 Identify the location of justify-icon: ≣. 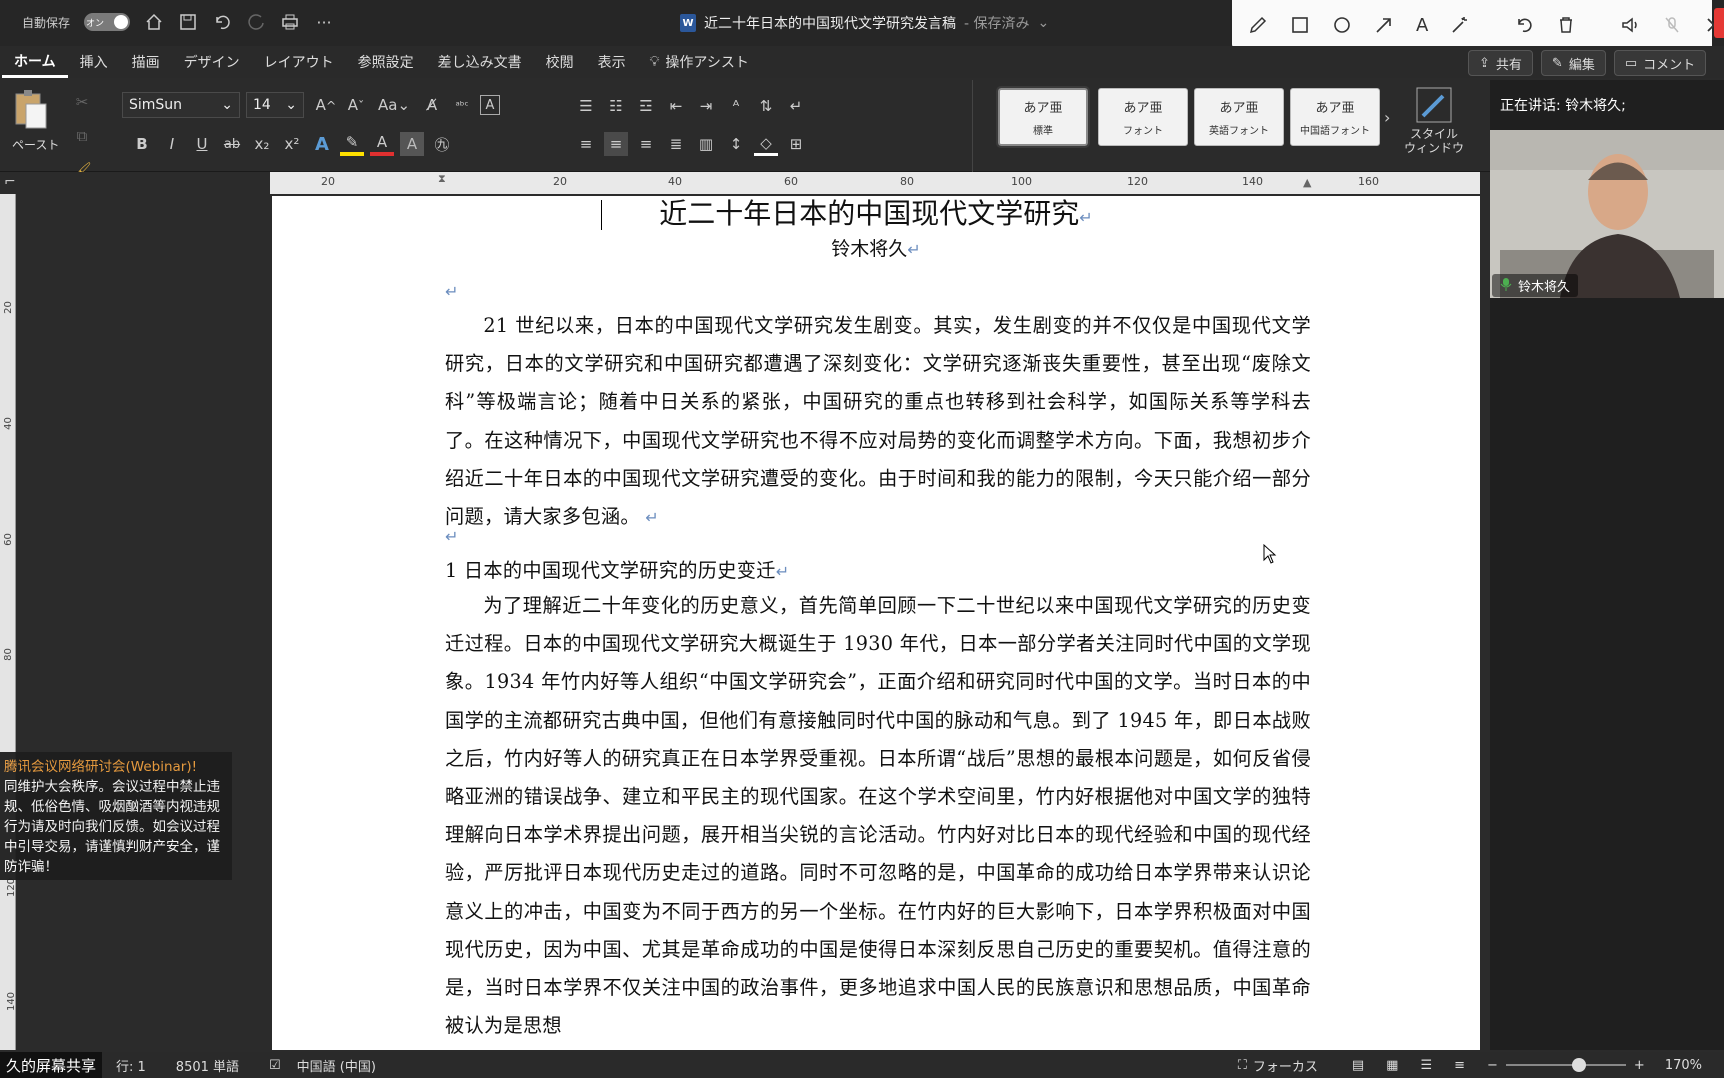
(676, 144).